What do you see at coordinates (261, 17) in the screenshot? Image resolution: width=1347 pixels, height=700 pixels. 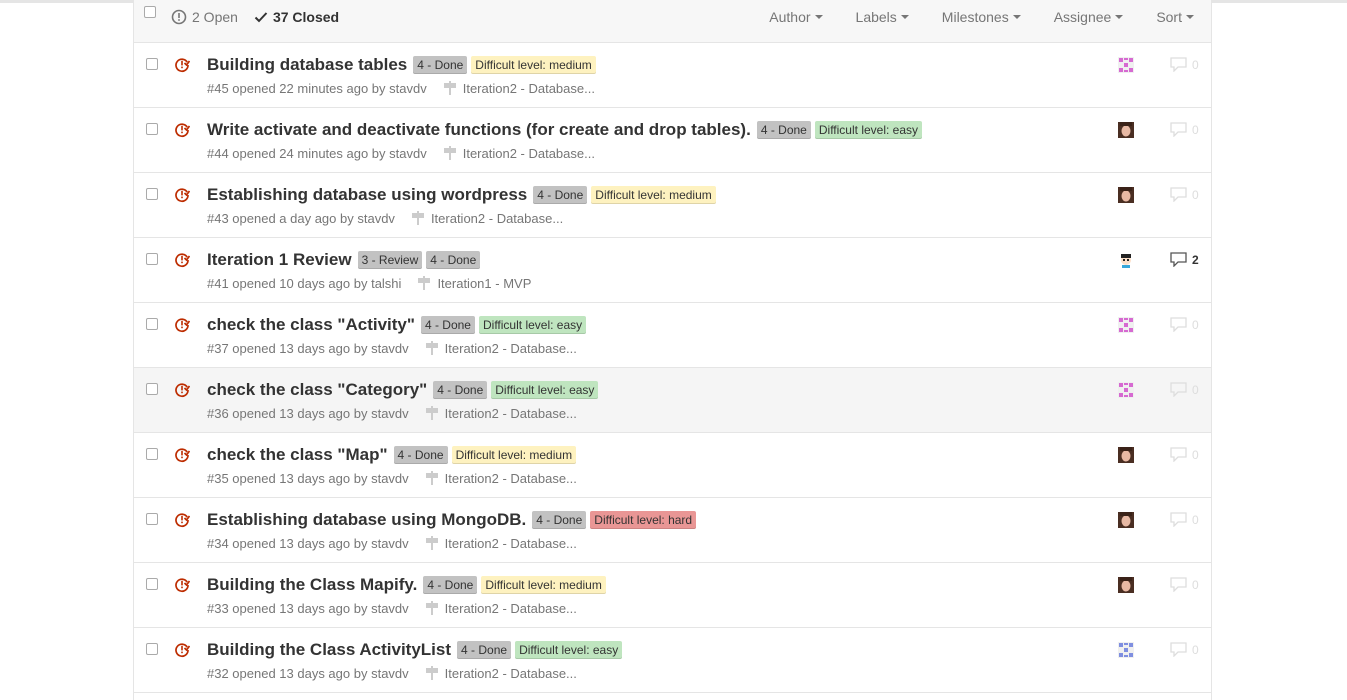 I see `check-icon` at bounding box center [261, 17].